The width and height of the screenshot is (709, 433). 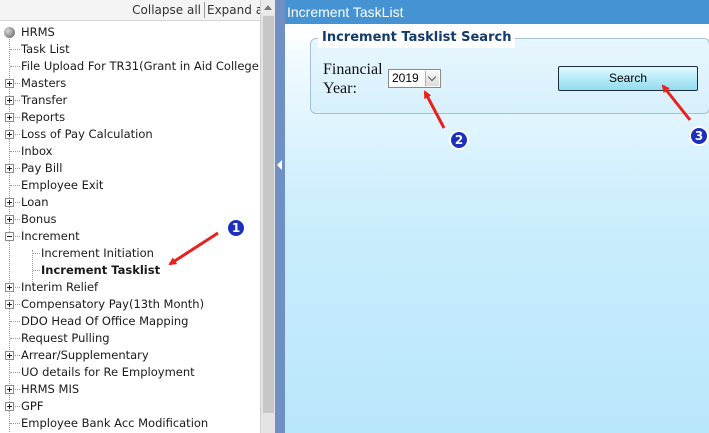 I want to click on financial-year-label: Financial Year:, so click(x=353, y=79).